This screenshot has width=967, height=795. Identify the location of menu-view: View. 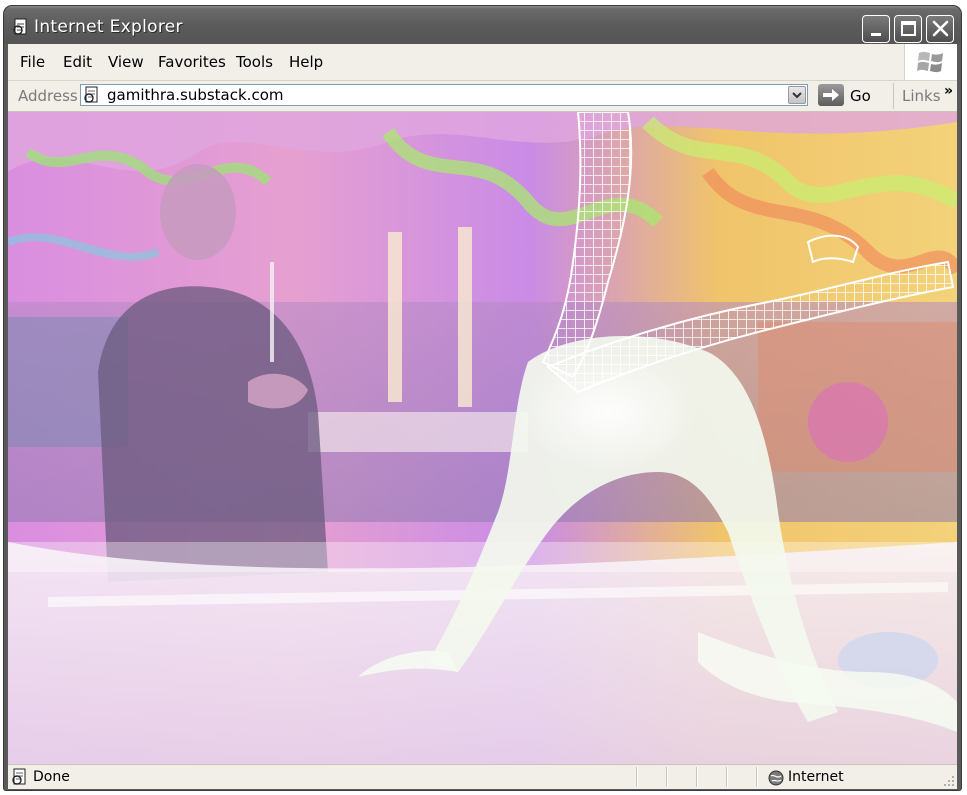
(126, 62).